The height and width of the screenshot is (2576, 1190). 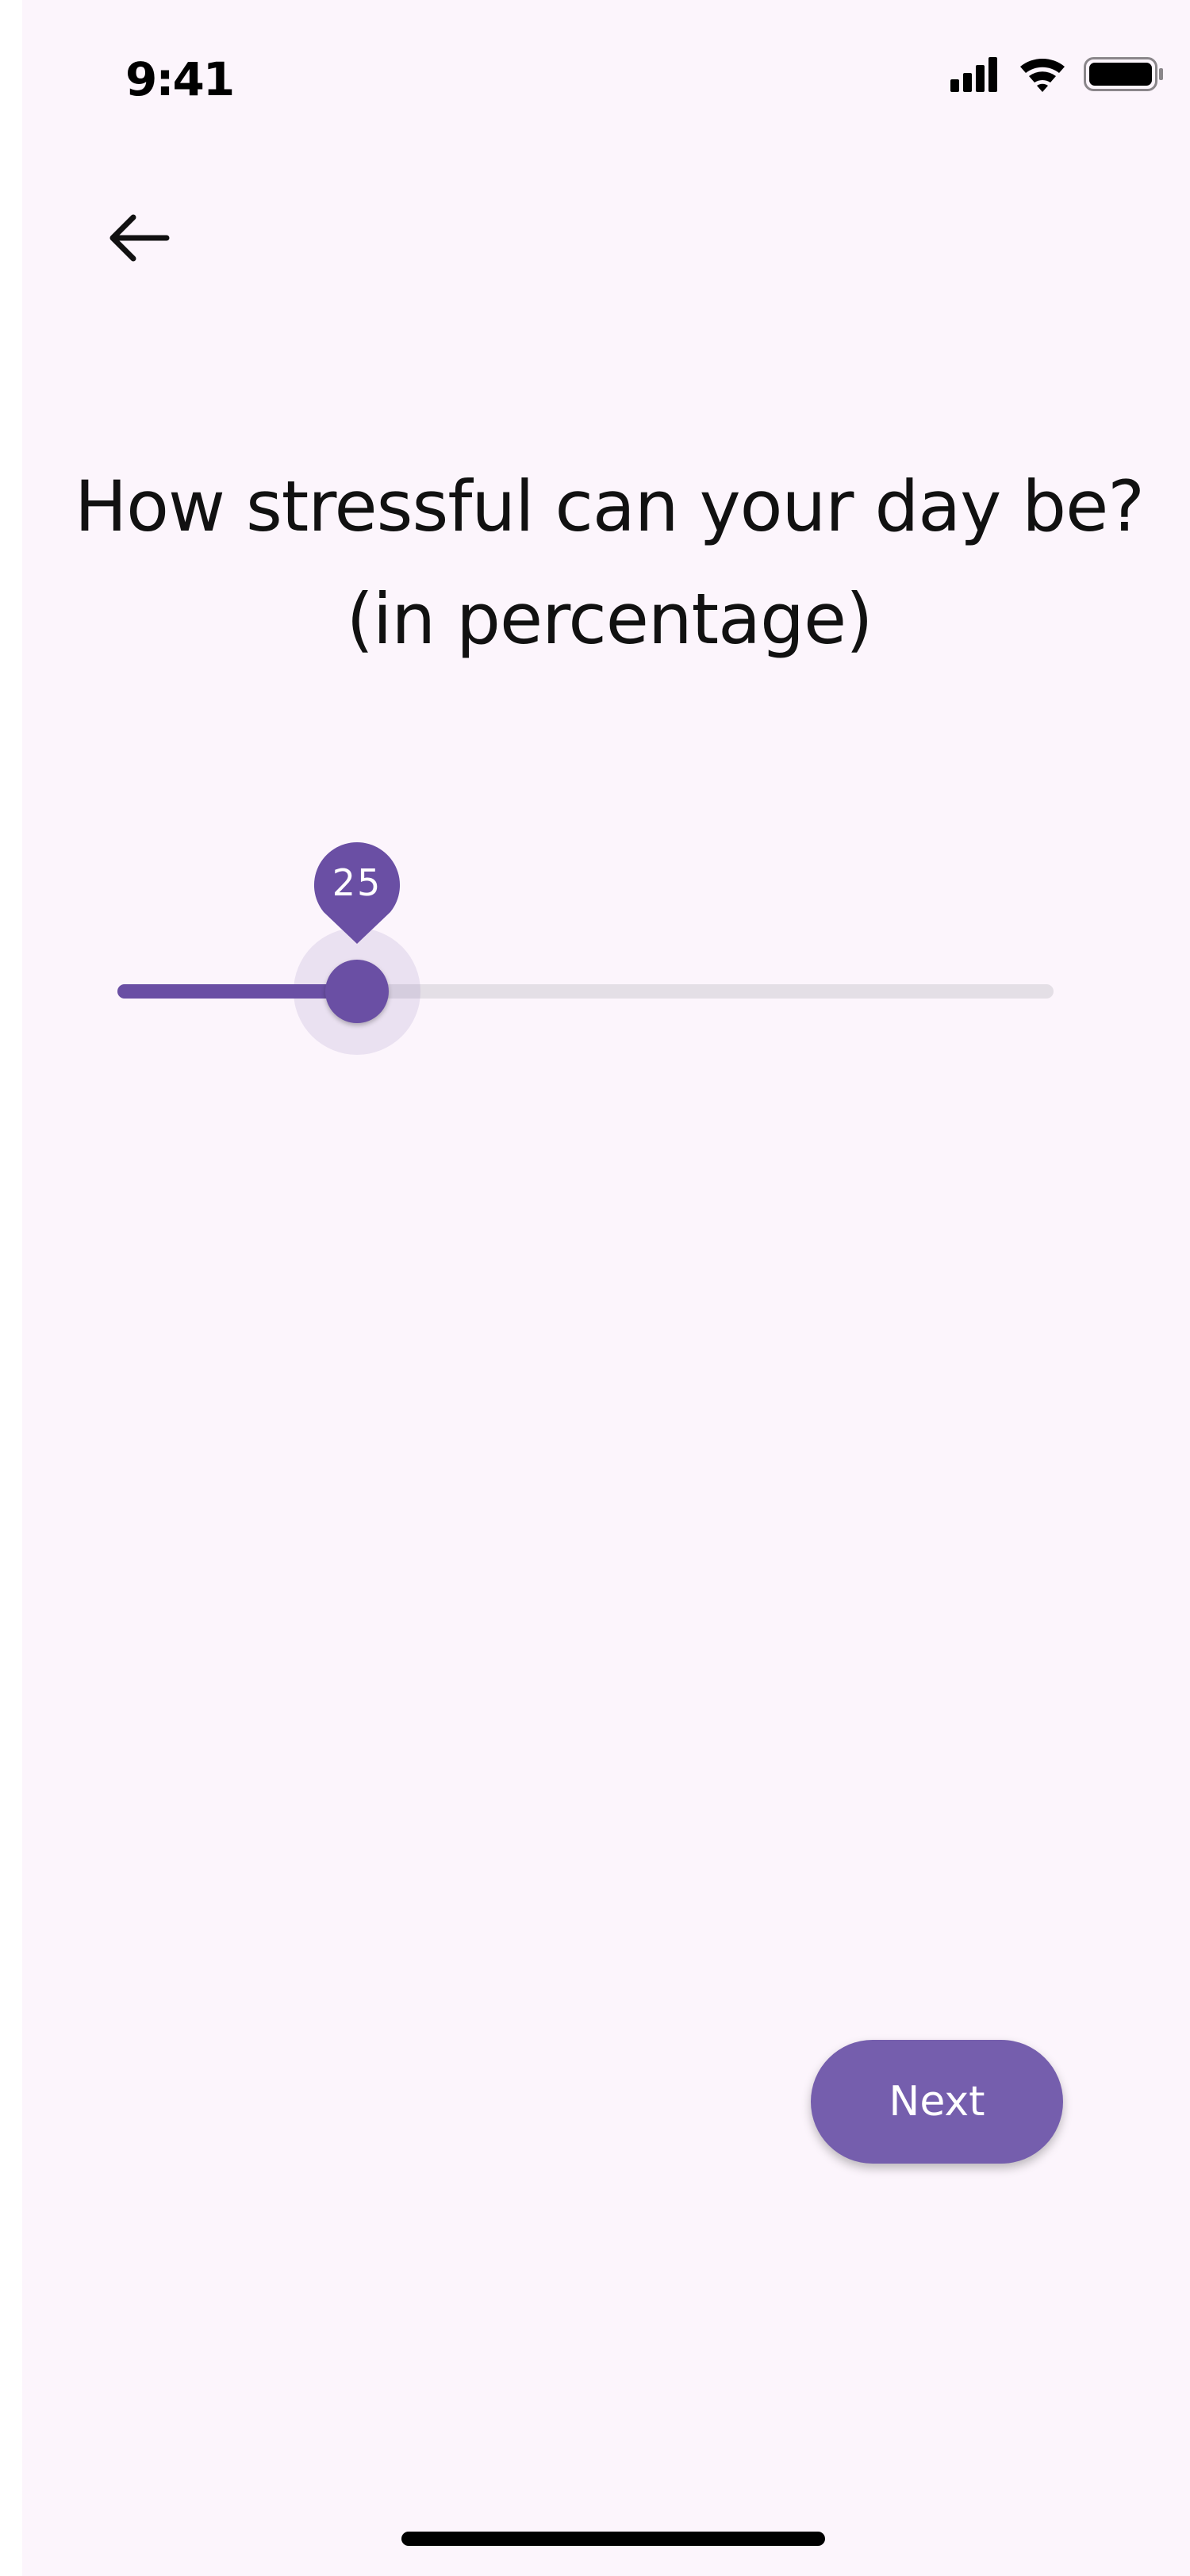 What do you see at coordinates (937, 2102) in the screenshot?
I see `next-button: Next` at bounding box center [937, 2102].